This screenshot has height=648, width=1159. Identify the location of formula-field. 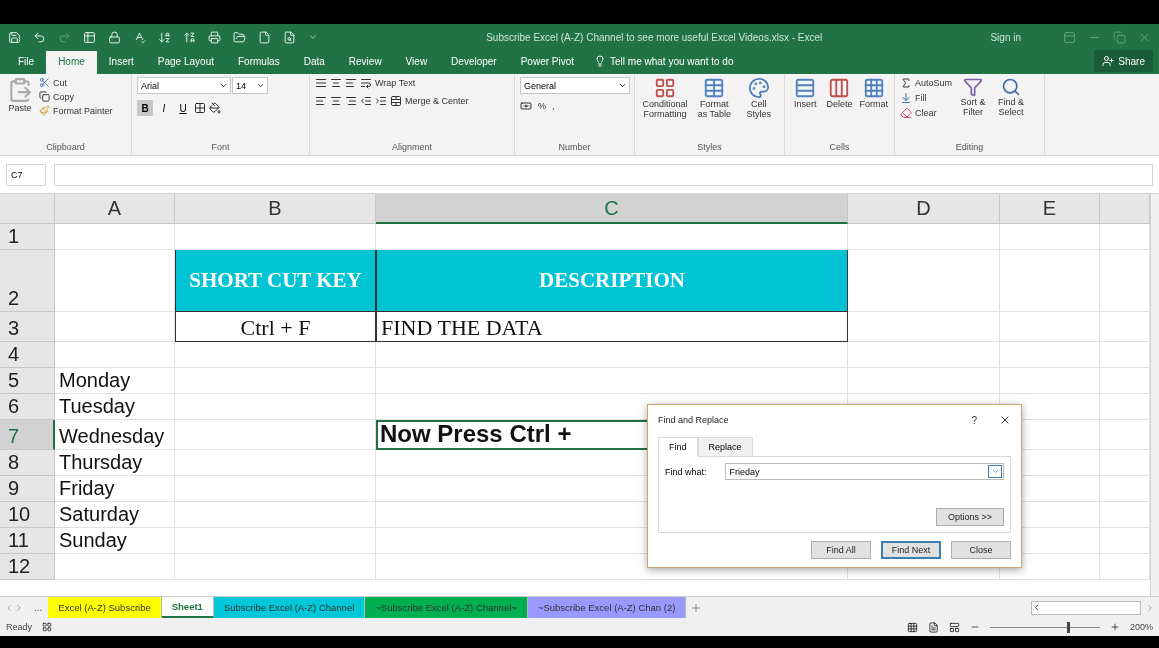
(603, 174).